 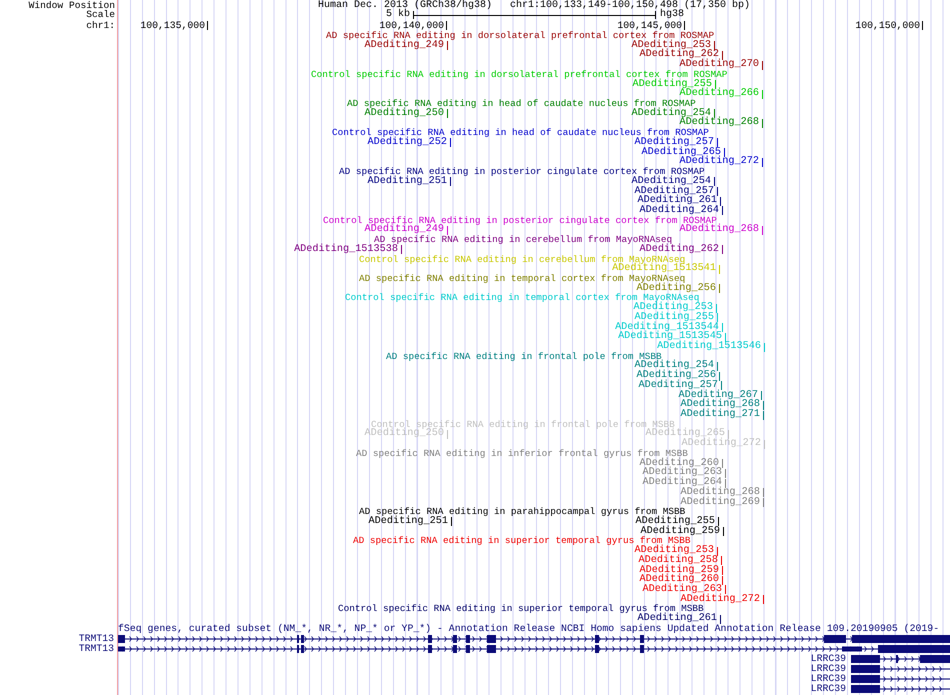 I want to click on track-title: AD specific RNA editing in dorsolateral prefrontal cortex from ROSMAP, so click(x=520, y=35).